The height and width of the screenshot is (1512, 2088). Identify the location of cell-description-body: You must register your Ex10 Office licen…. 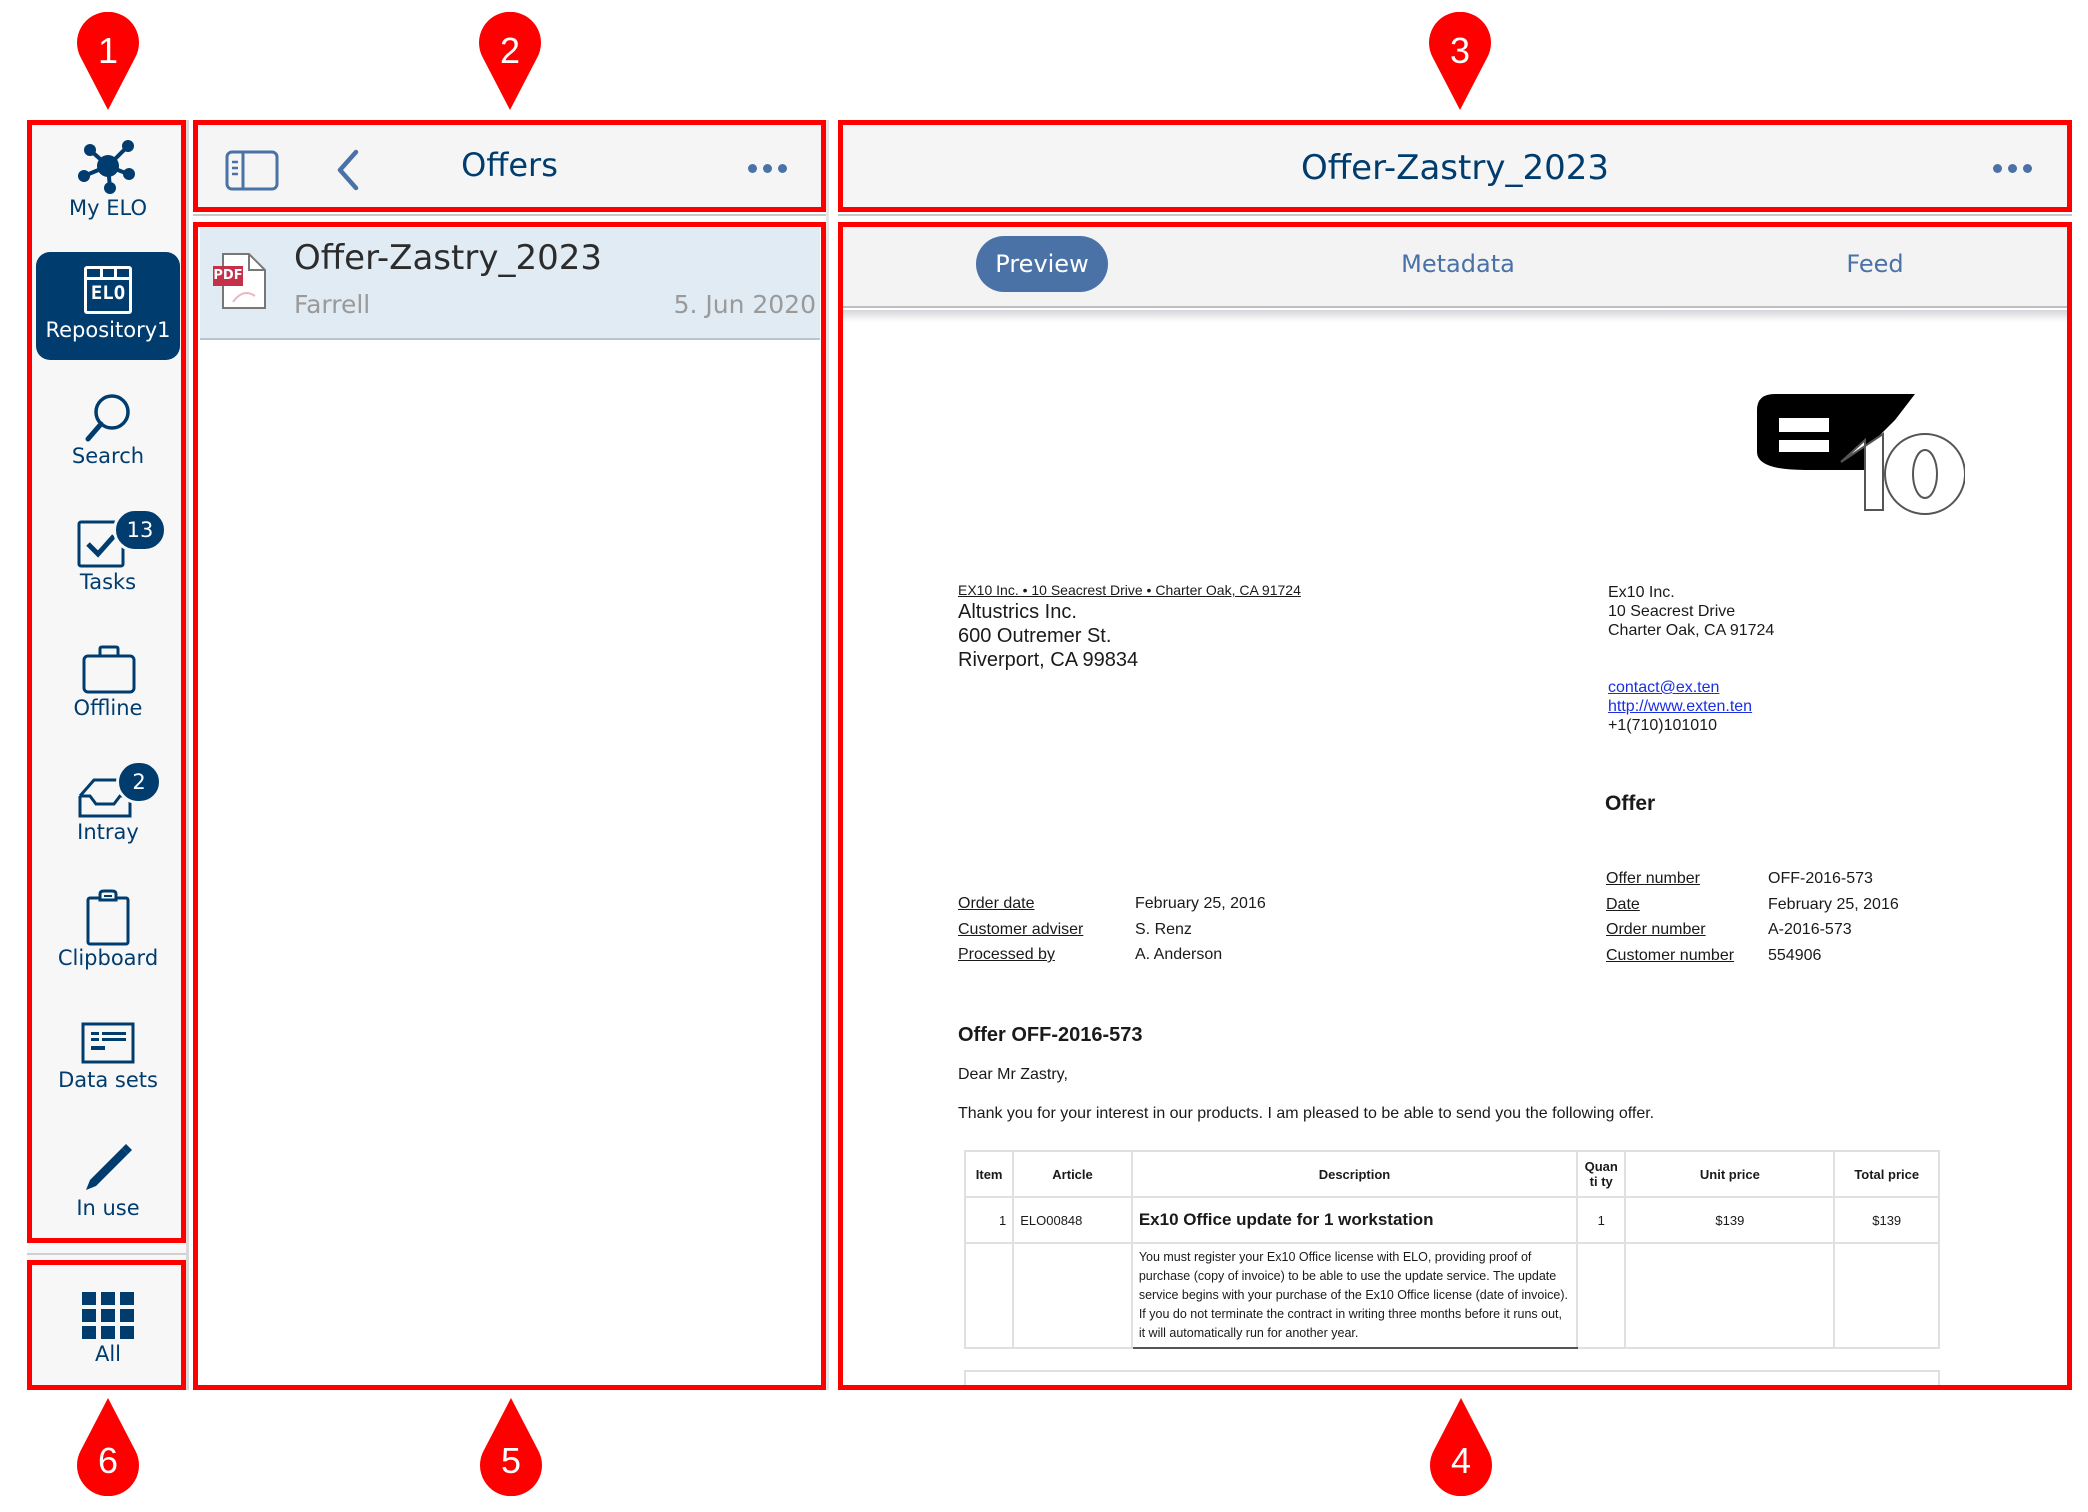
(1354, 1295).